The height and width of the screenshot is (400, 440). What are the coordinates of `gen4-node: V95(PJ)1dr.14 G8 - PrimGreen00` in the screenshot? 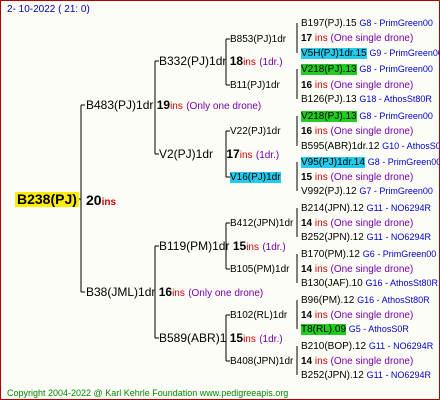 It's located at (370, 162).